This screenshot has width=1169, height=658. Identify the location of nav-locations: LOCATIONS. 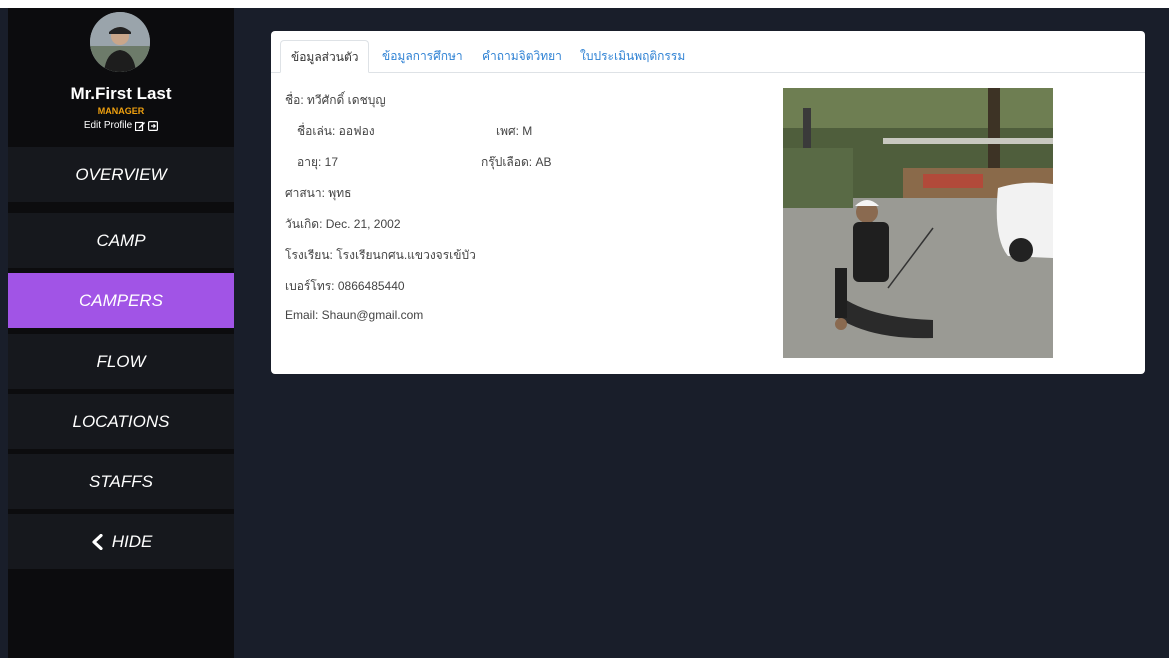
(121, 421).